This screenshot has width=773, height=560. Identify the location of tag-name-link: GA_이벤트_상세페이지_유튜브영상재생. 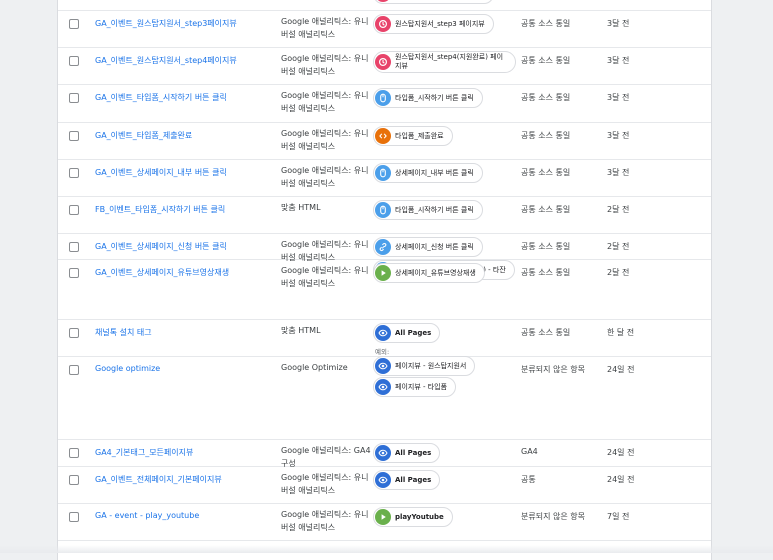
(185, 272).